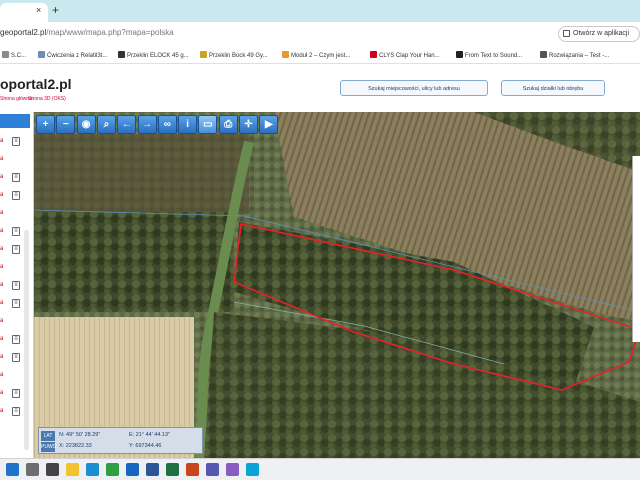 The height and width of the screenshot is (480, 640). I want to click on open-in-app-button: Otwórz w aplikacji, so click(599, 34).